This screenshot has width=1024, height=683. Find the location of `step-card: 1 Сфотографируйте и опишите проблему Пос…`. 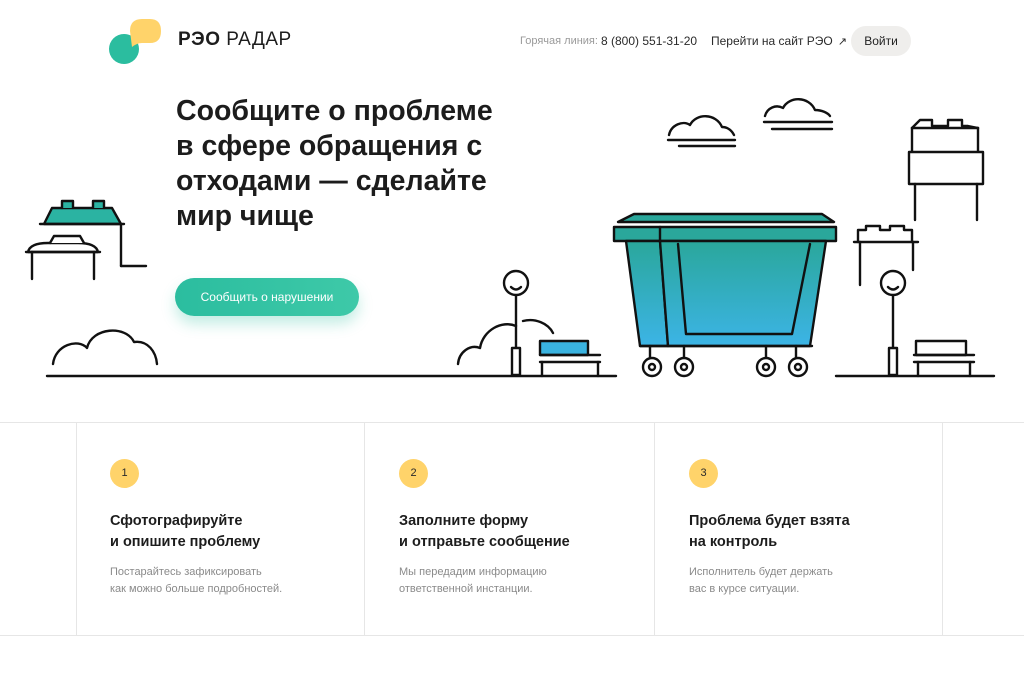

step-card: 1 Сфотографируйте и опишите проблему Пос… is located at coordinates (240, 529).